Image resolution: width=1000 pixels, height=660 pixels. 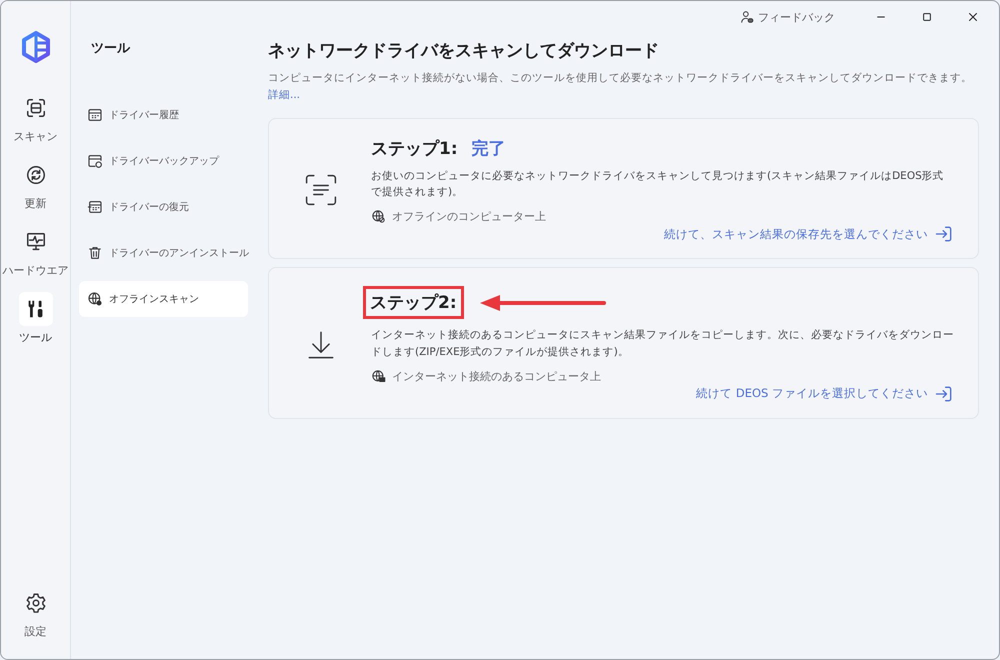 What do you see at coordinates (825, 394) in the screenshot?
I see `continue-link: 続けて DEOS ファイルを選択してください` at bounding box center [825, 394].